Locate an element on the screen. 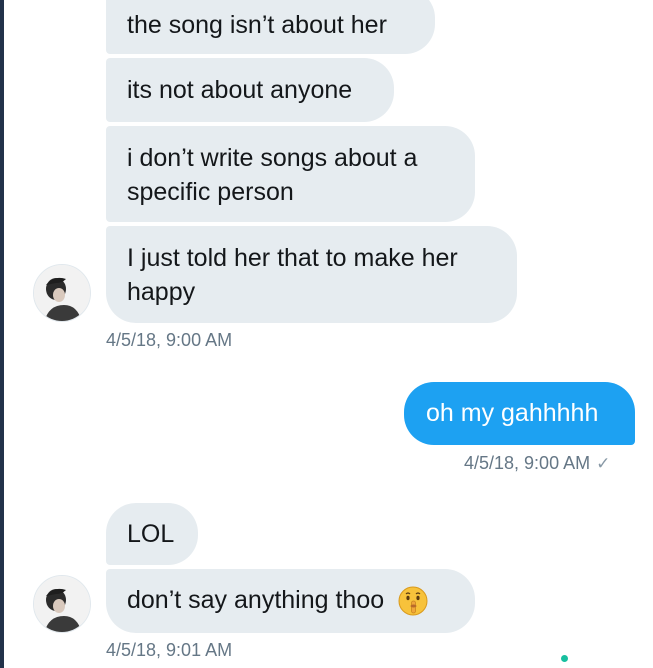  message-text: don’t say anything thoo is located at coordinates (256, 600).